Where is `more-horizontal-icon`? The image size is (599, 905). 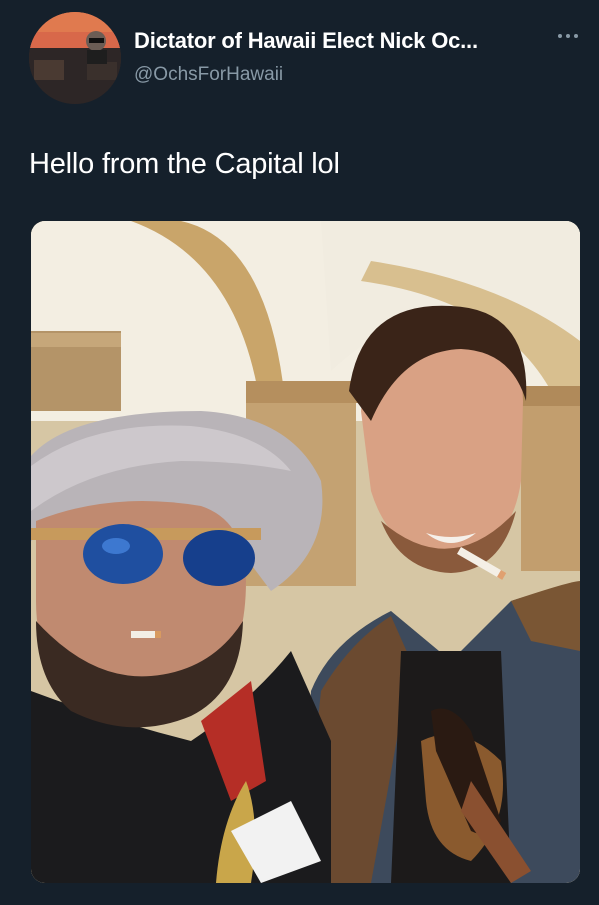 more-horizontal-icon is located at coordinates (568, 36).